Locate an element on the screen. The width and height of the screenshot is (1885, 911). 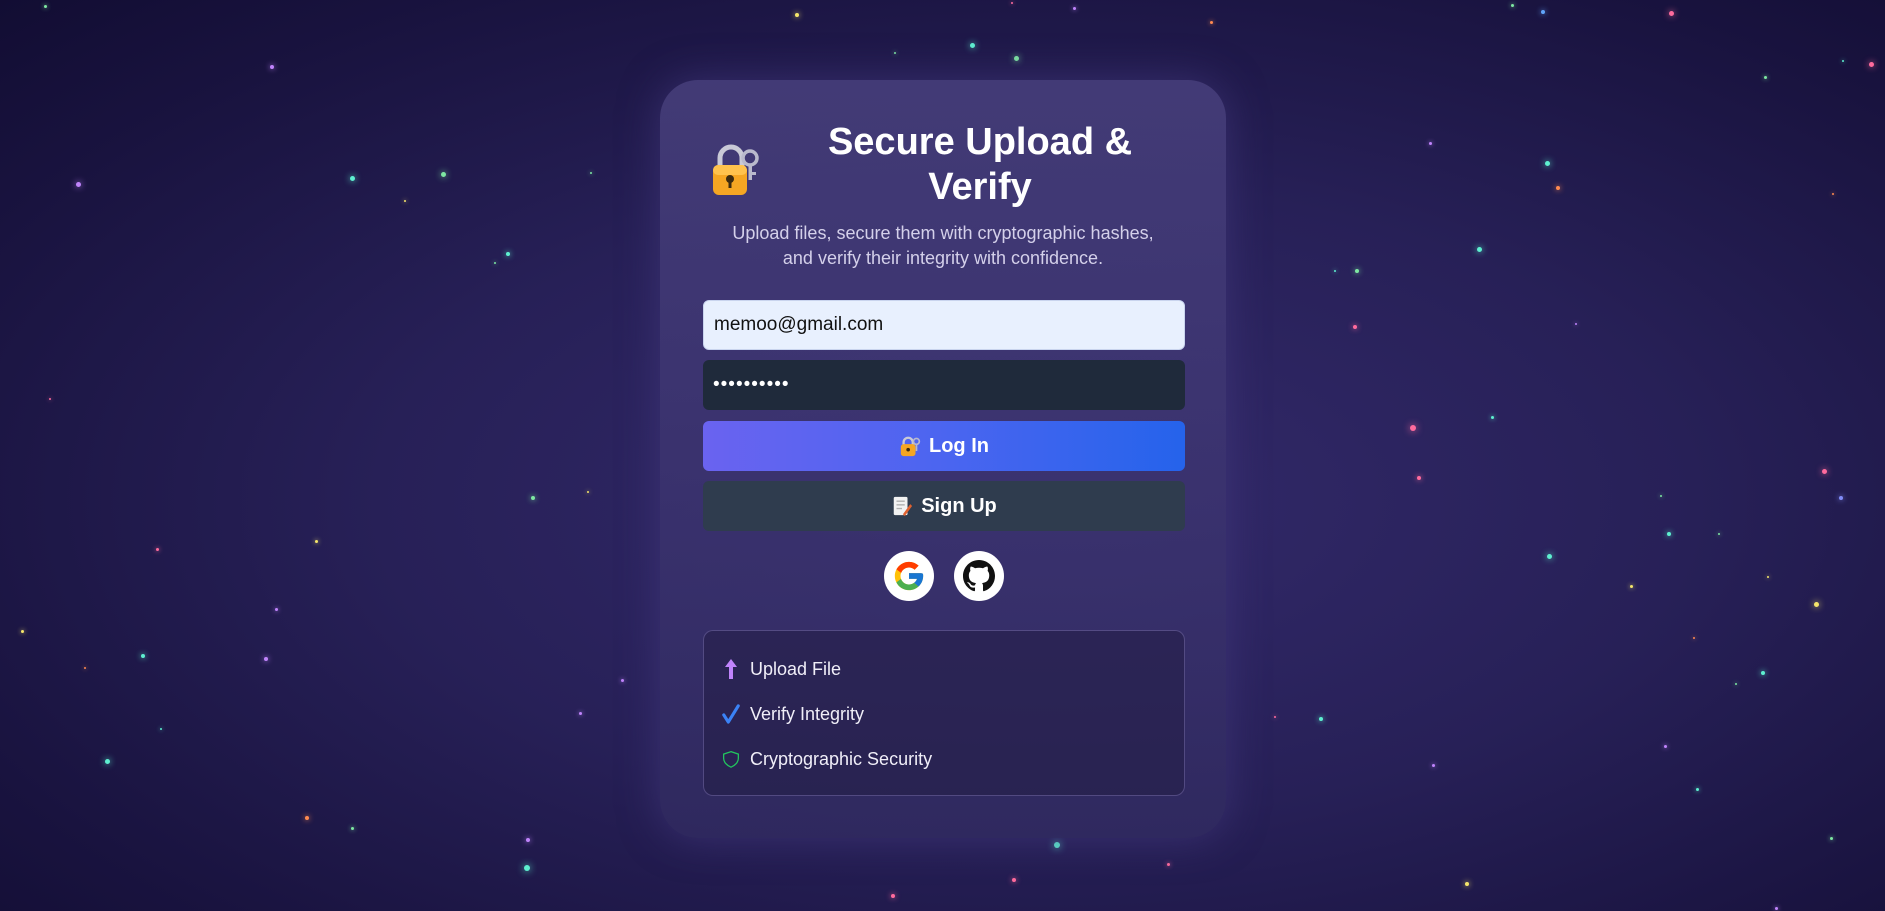
page-title: Secure Upload & Verify is located at coordinates (980, 164).